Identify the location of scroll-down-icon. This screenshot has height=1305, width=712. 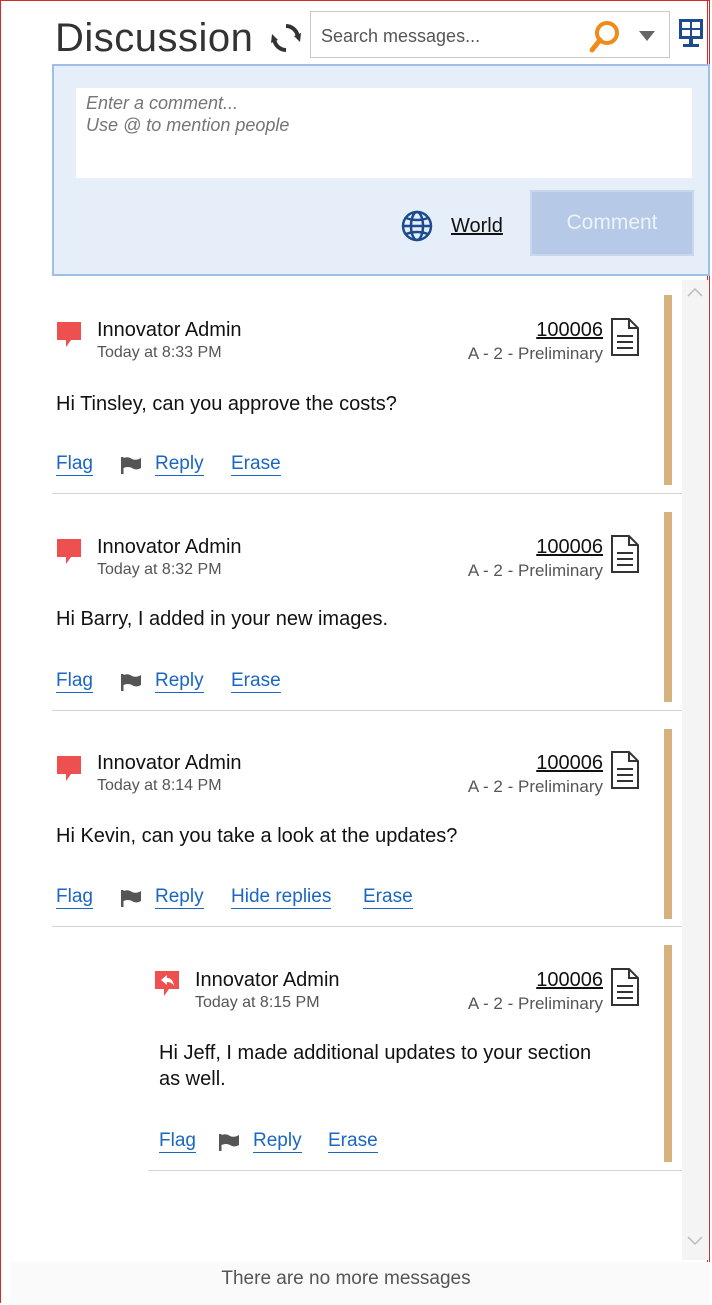
(695, 1241).